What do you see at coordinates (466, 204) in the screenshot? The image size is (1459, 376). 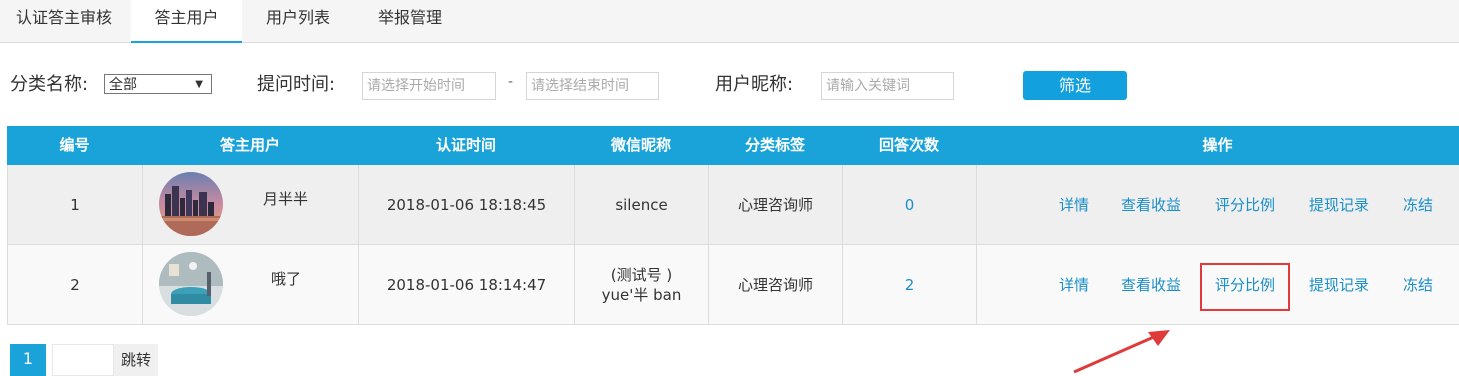 I see `row-cert-time: 2018-01-06 18:18:45` at bounding box center [466, 204].